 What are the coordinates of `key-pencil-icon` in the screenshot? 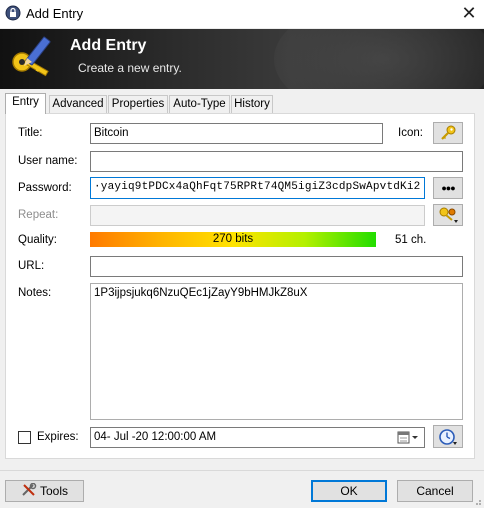 It's located at (31, 56).